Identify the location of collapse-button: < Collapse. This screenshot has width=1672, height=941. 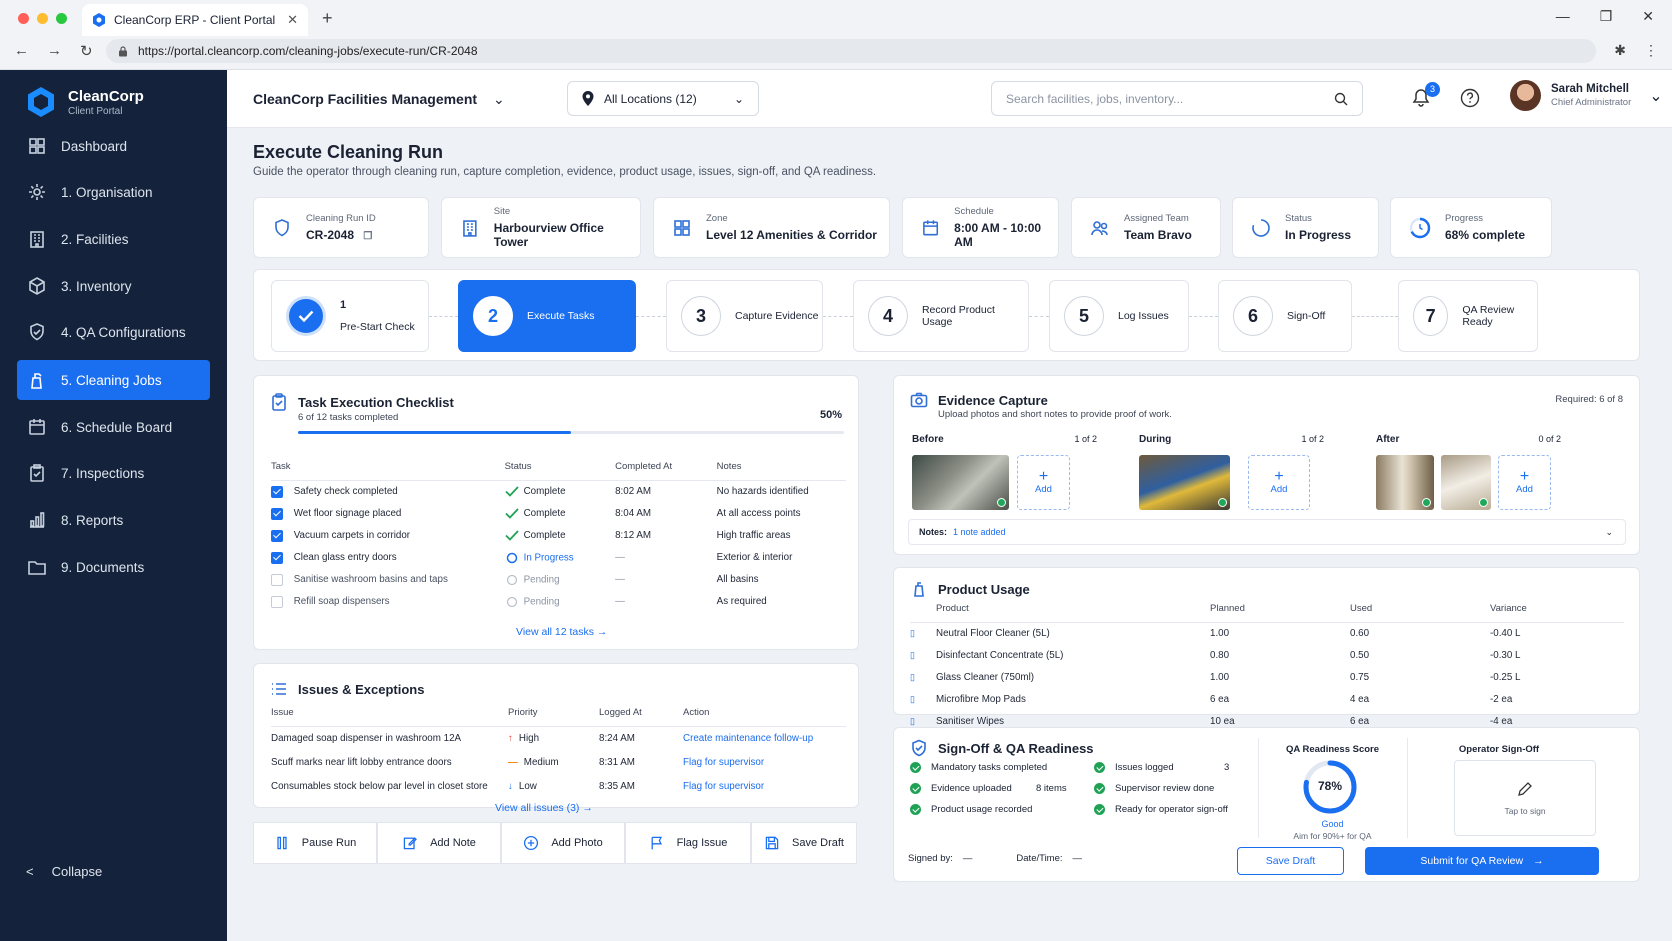
(64, 871).